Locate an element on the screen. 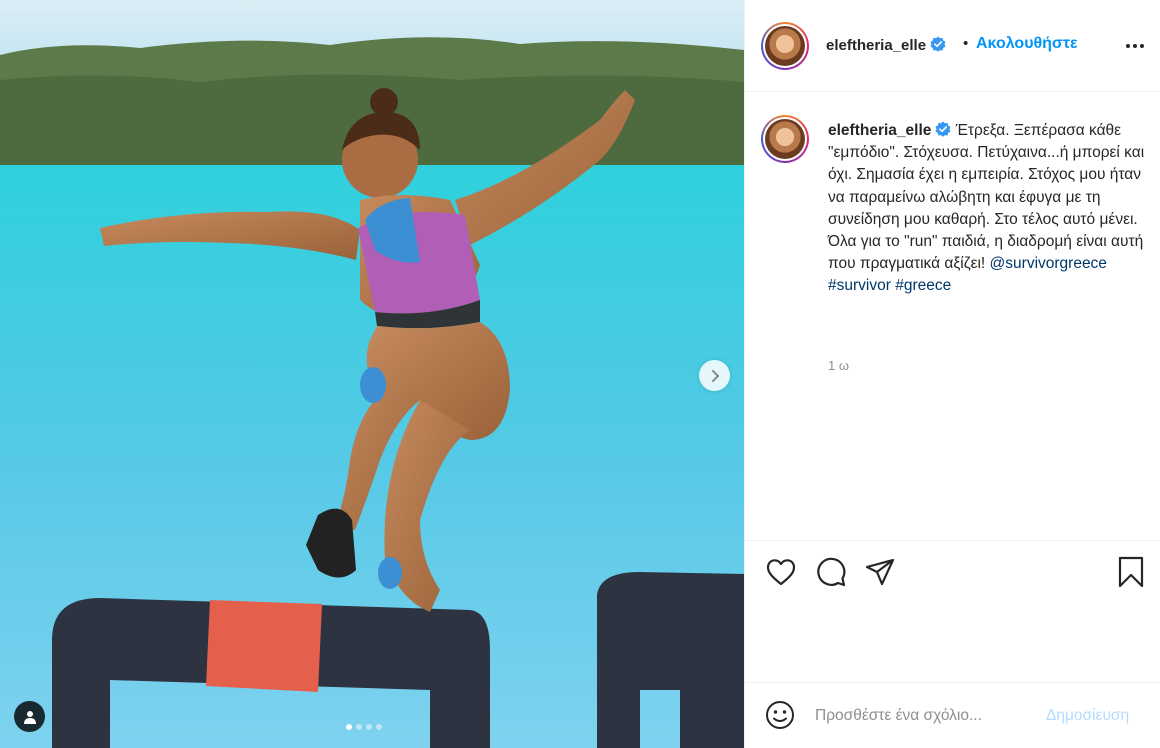  carousel-next-button is located at coordinates (714, 375).